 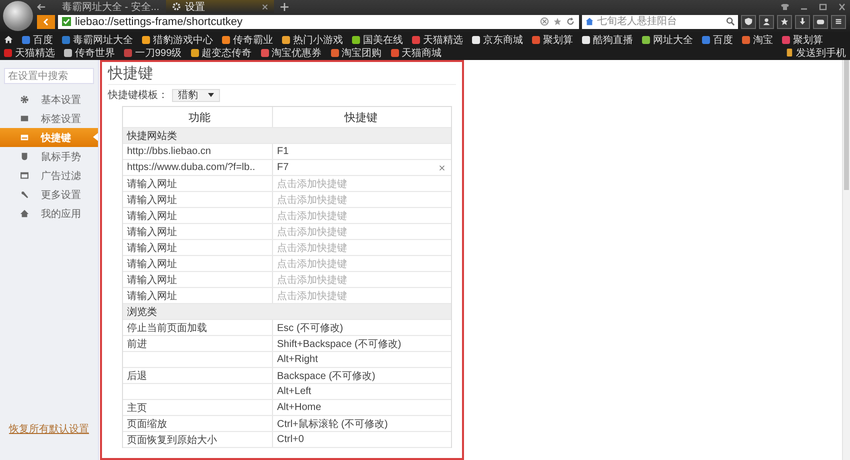 What do you see at coordinates (221, 52) in the screenshot?
I see `bookmark: 超变态传奇` at bounding box center [221, 52].